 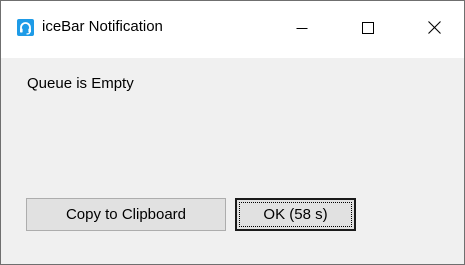 I want to click on ok-button: OK (58 s), so click(x=295, y=214).